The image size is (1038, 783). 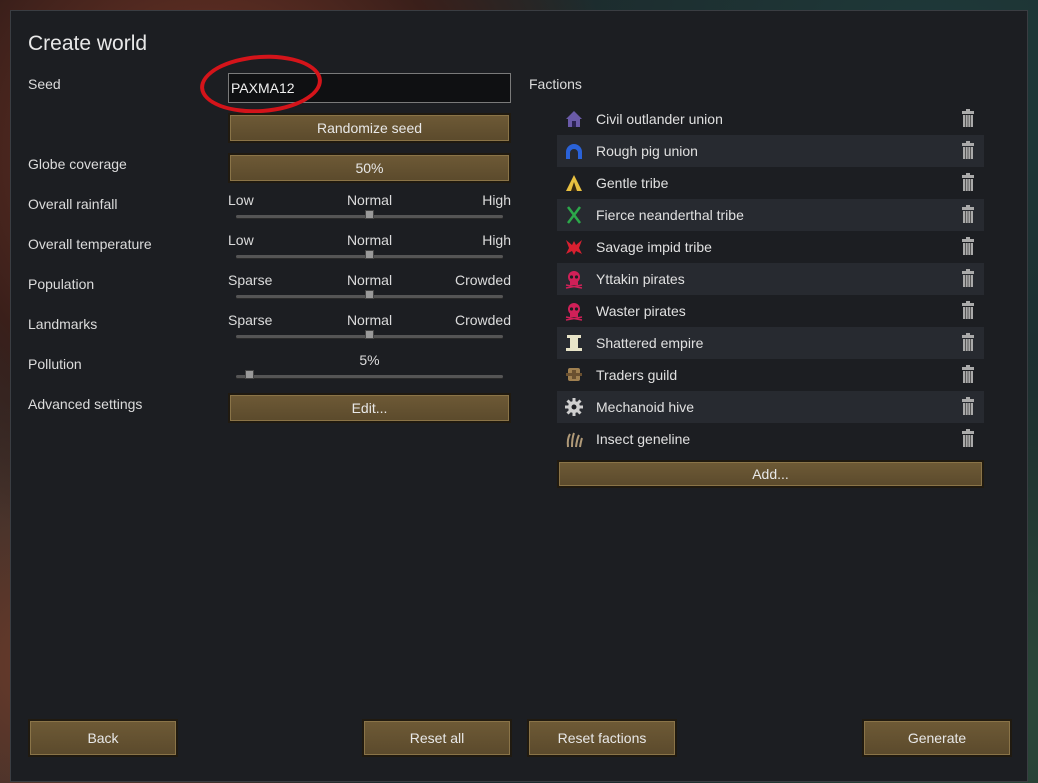 What do you see at coordinates (250, 280) in the screenshot?
I see `population-low-label: Sparse` at bounding box center [250, 280].